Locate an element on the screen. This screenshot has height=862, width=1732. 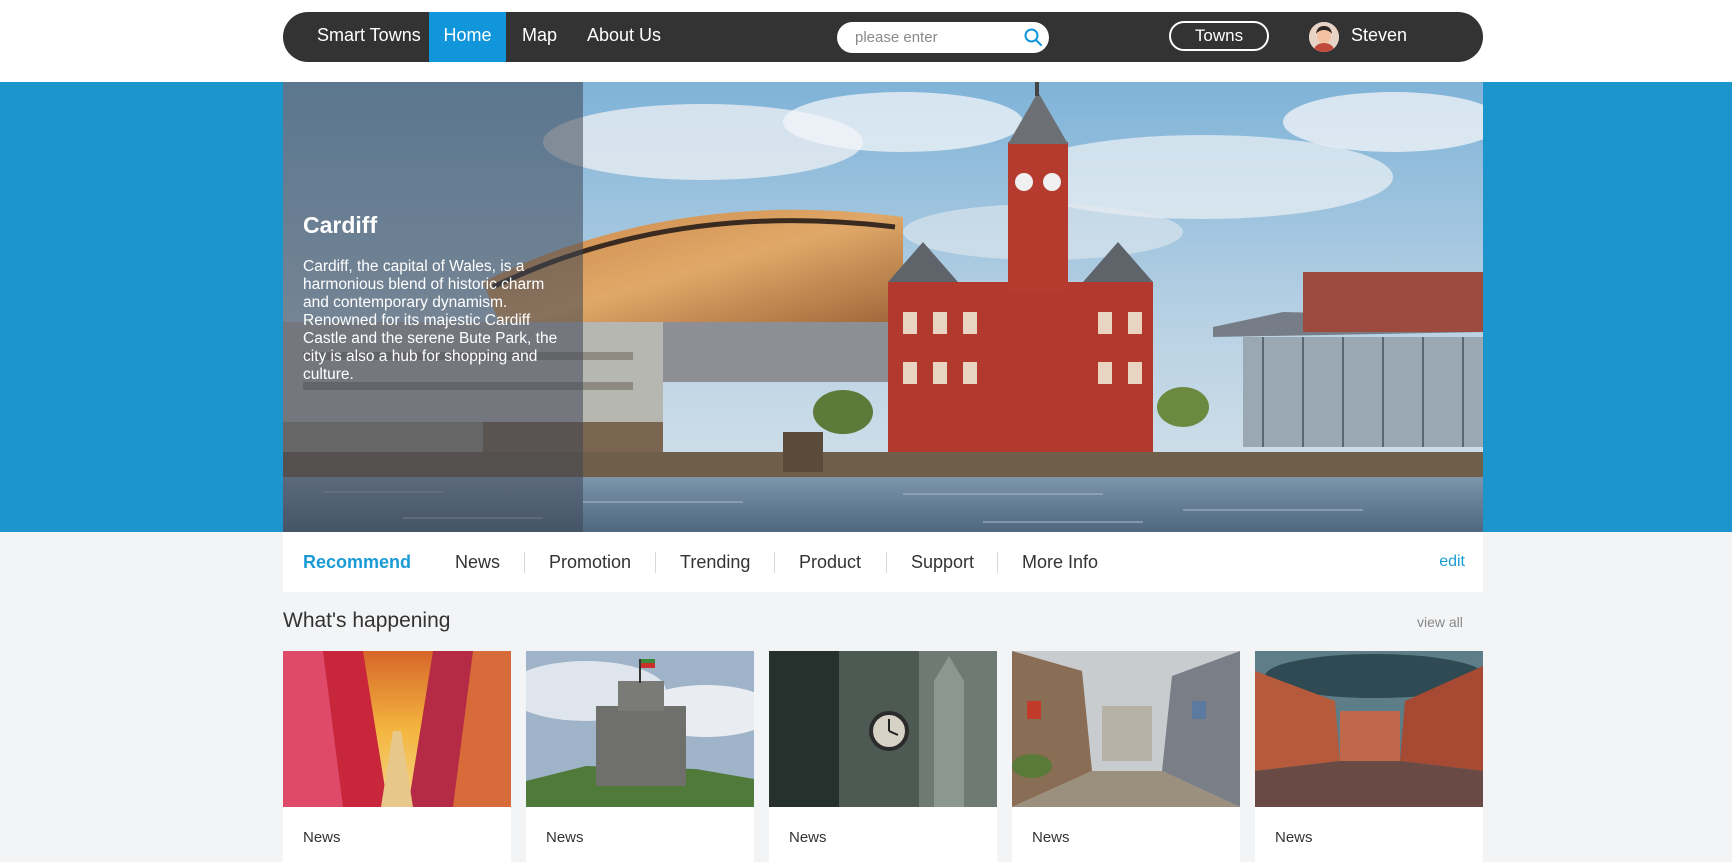
search-box is located at coordinates (943, 37).